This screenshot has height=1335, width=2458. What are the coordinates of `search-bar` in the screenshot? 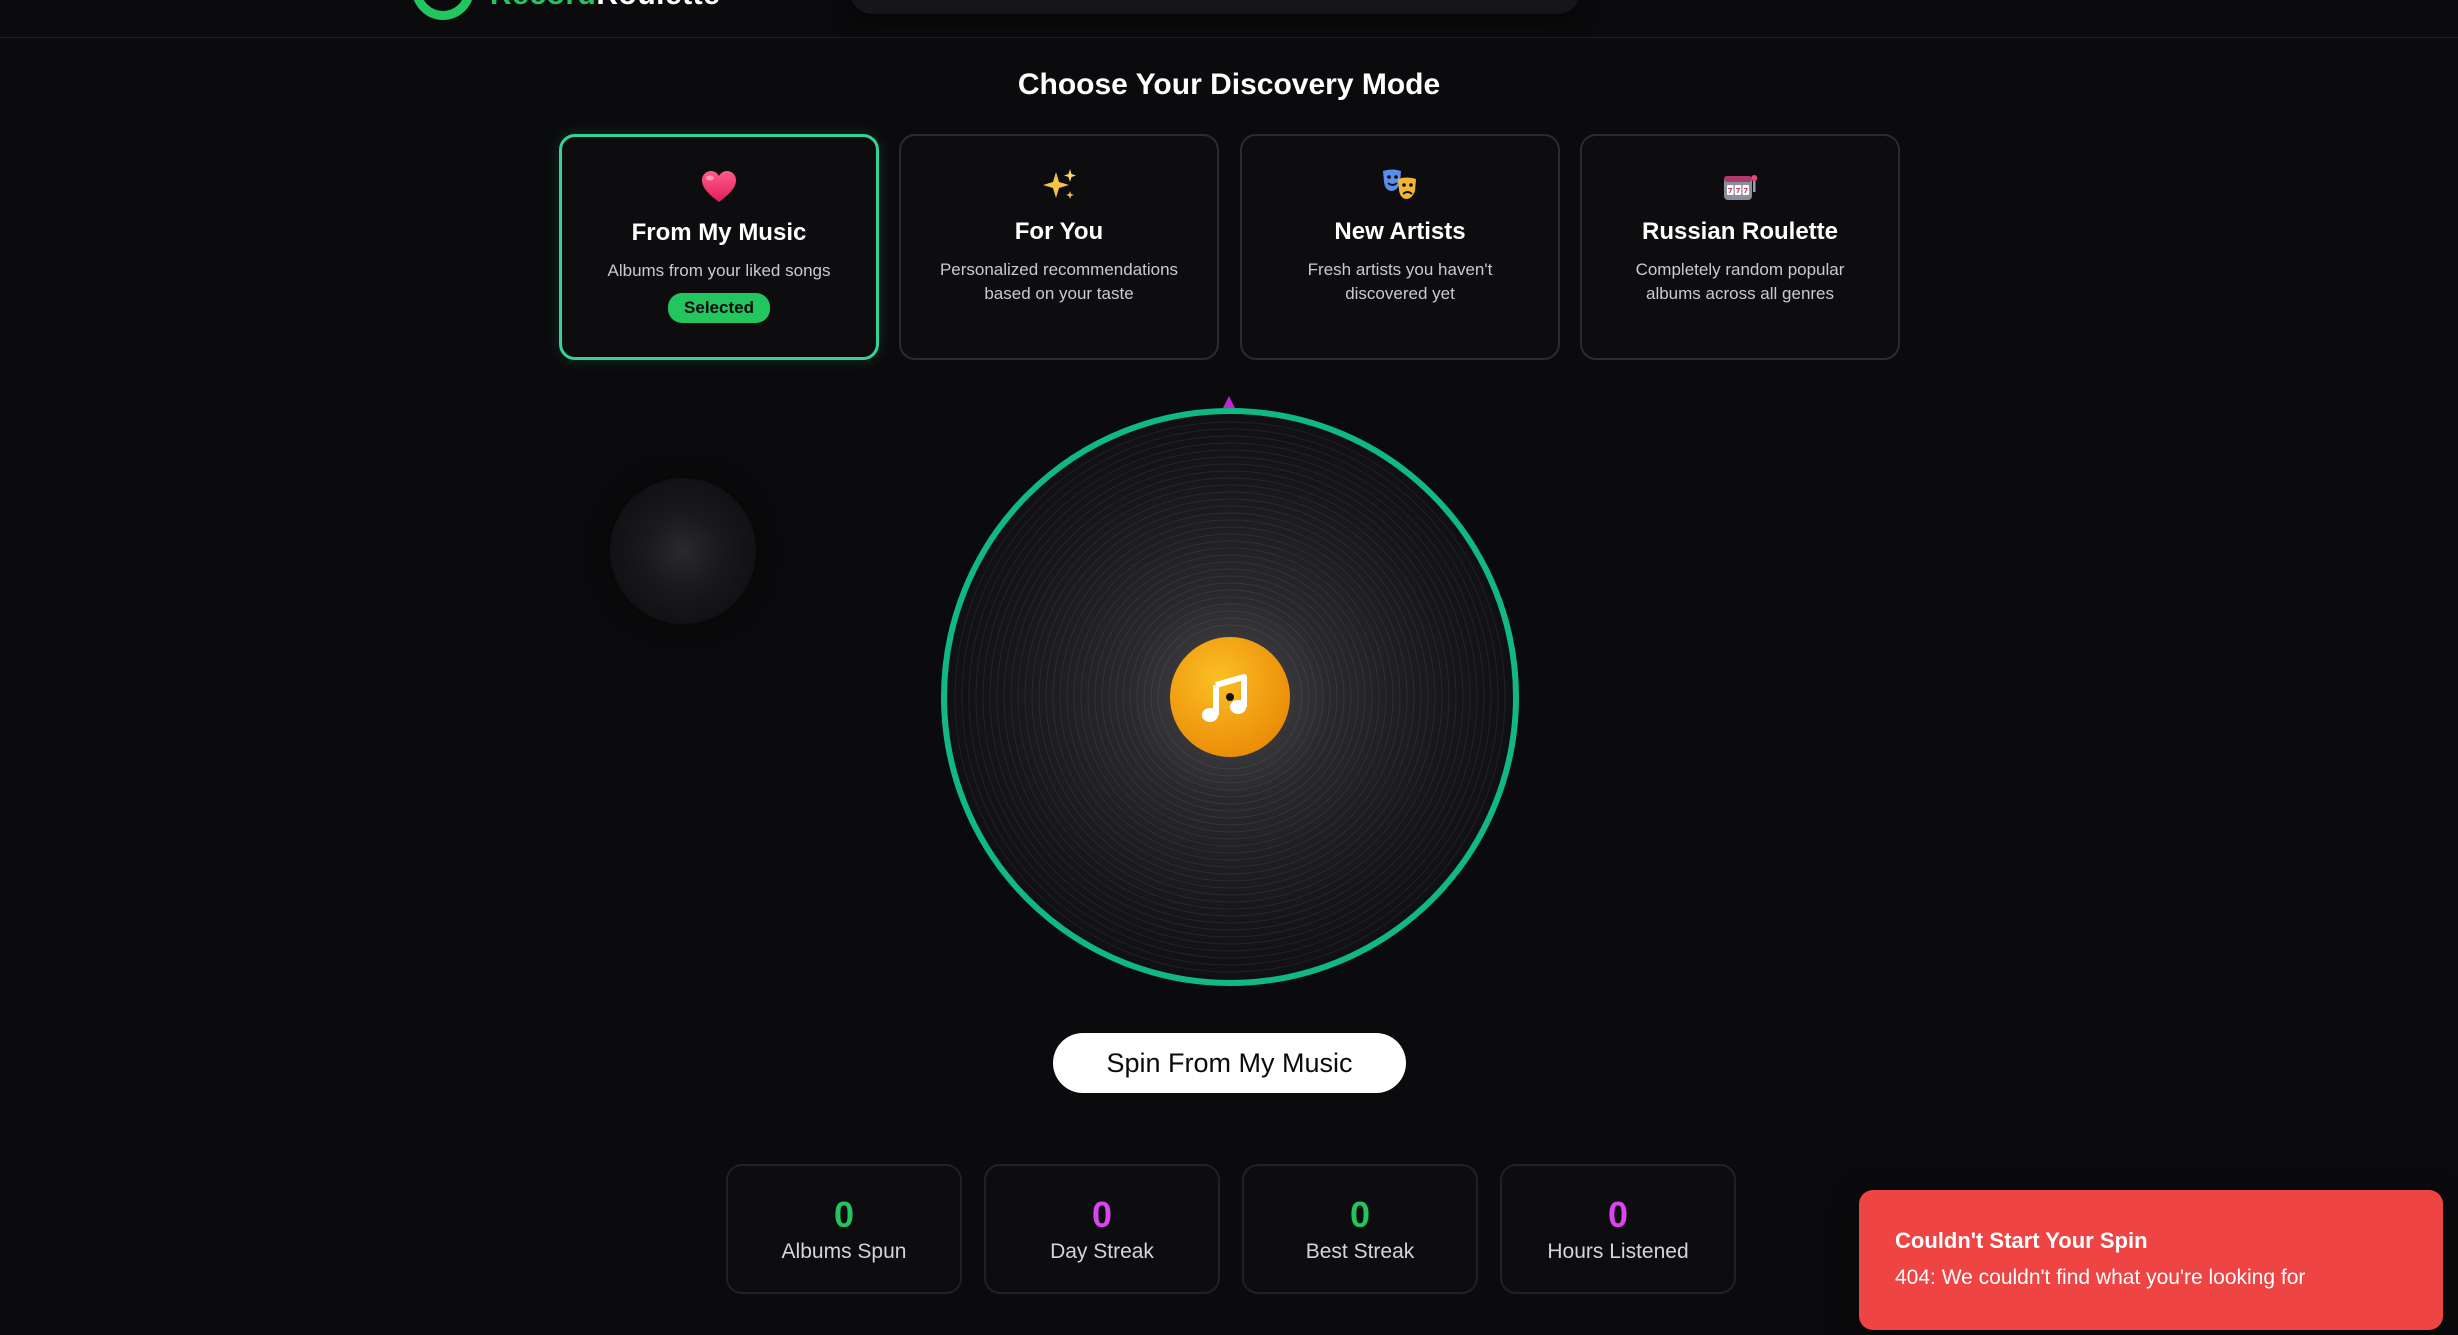 It's located at (1215, 7).